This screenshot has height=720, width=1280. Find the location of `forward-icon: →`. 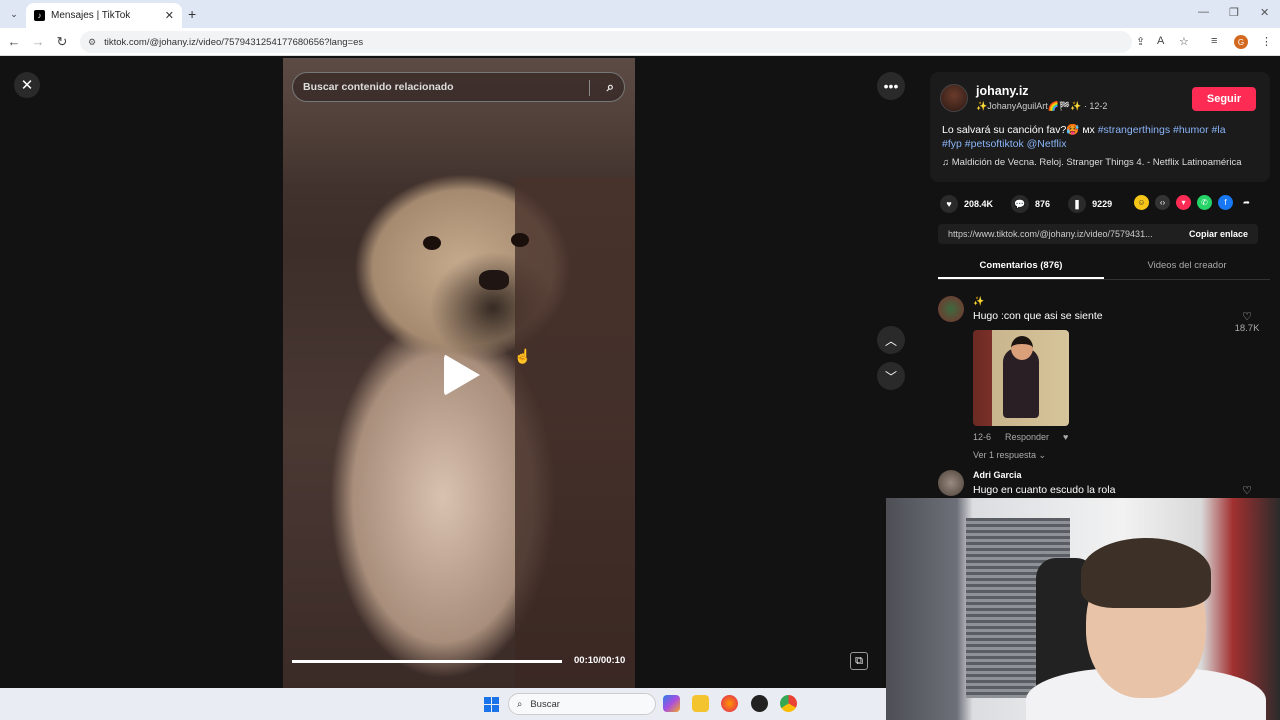

forward-icon: → is located at coordinates (38, 41).